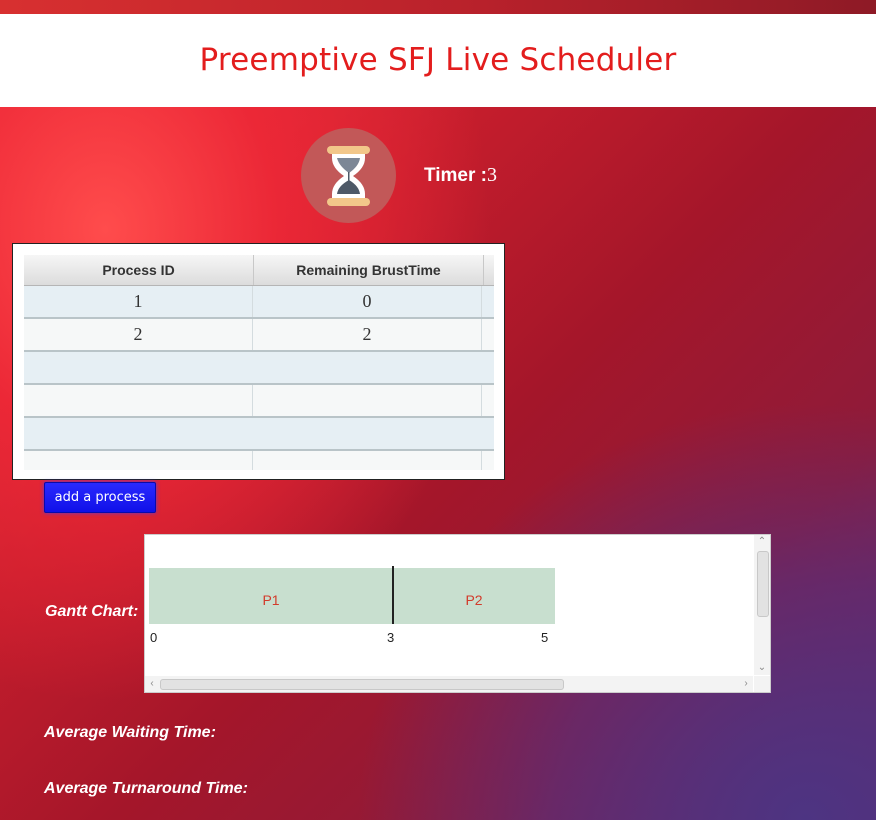 The width and height of the screenshot is (876, 820). What do you see at coordinates (138, 334) in the screenshot?
I see `process-id-cell: 2` at bounding box center [138, 334].